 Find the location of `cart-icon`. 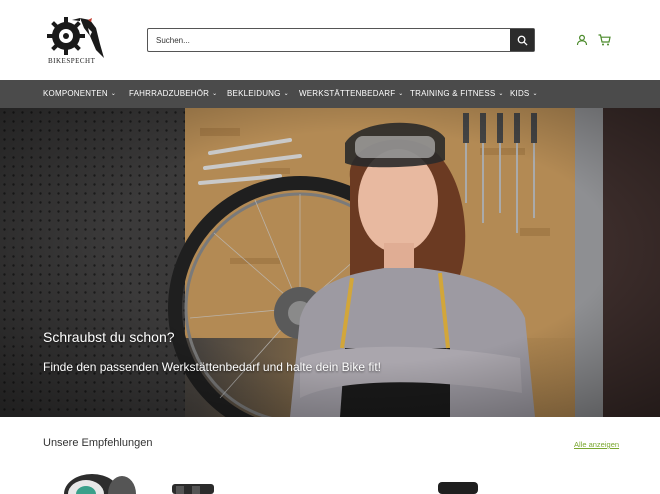

cart-icon is located at coordinates (604, 40).